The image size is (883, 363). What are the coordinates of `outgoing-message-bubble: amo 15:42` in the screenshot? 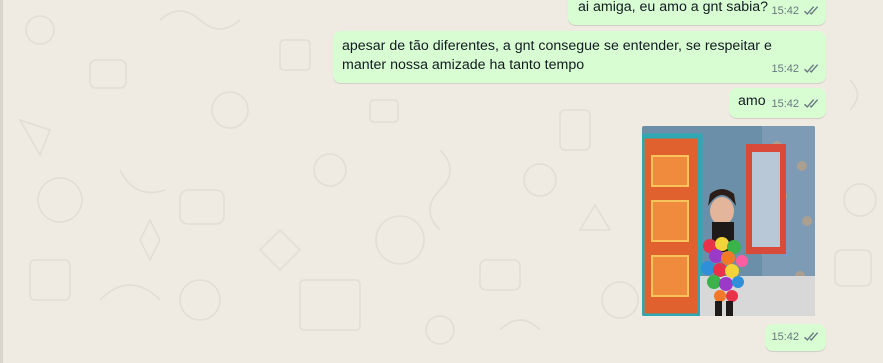 It's located at (777, 103).